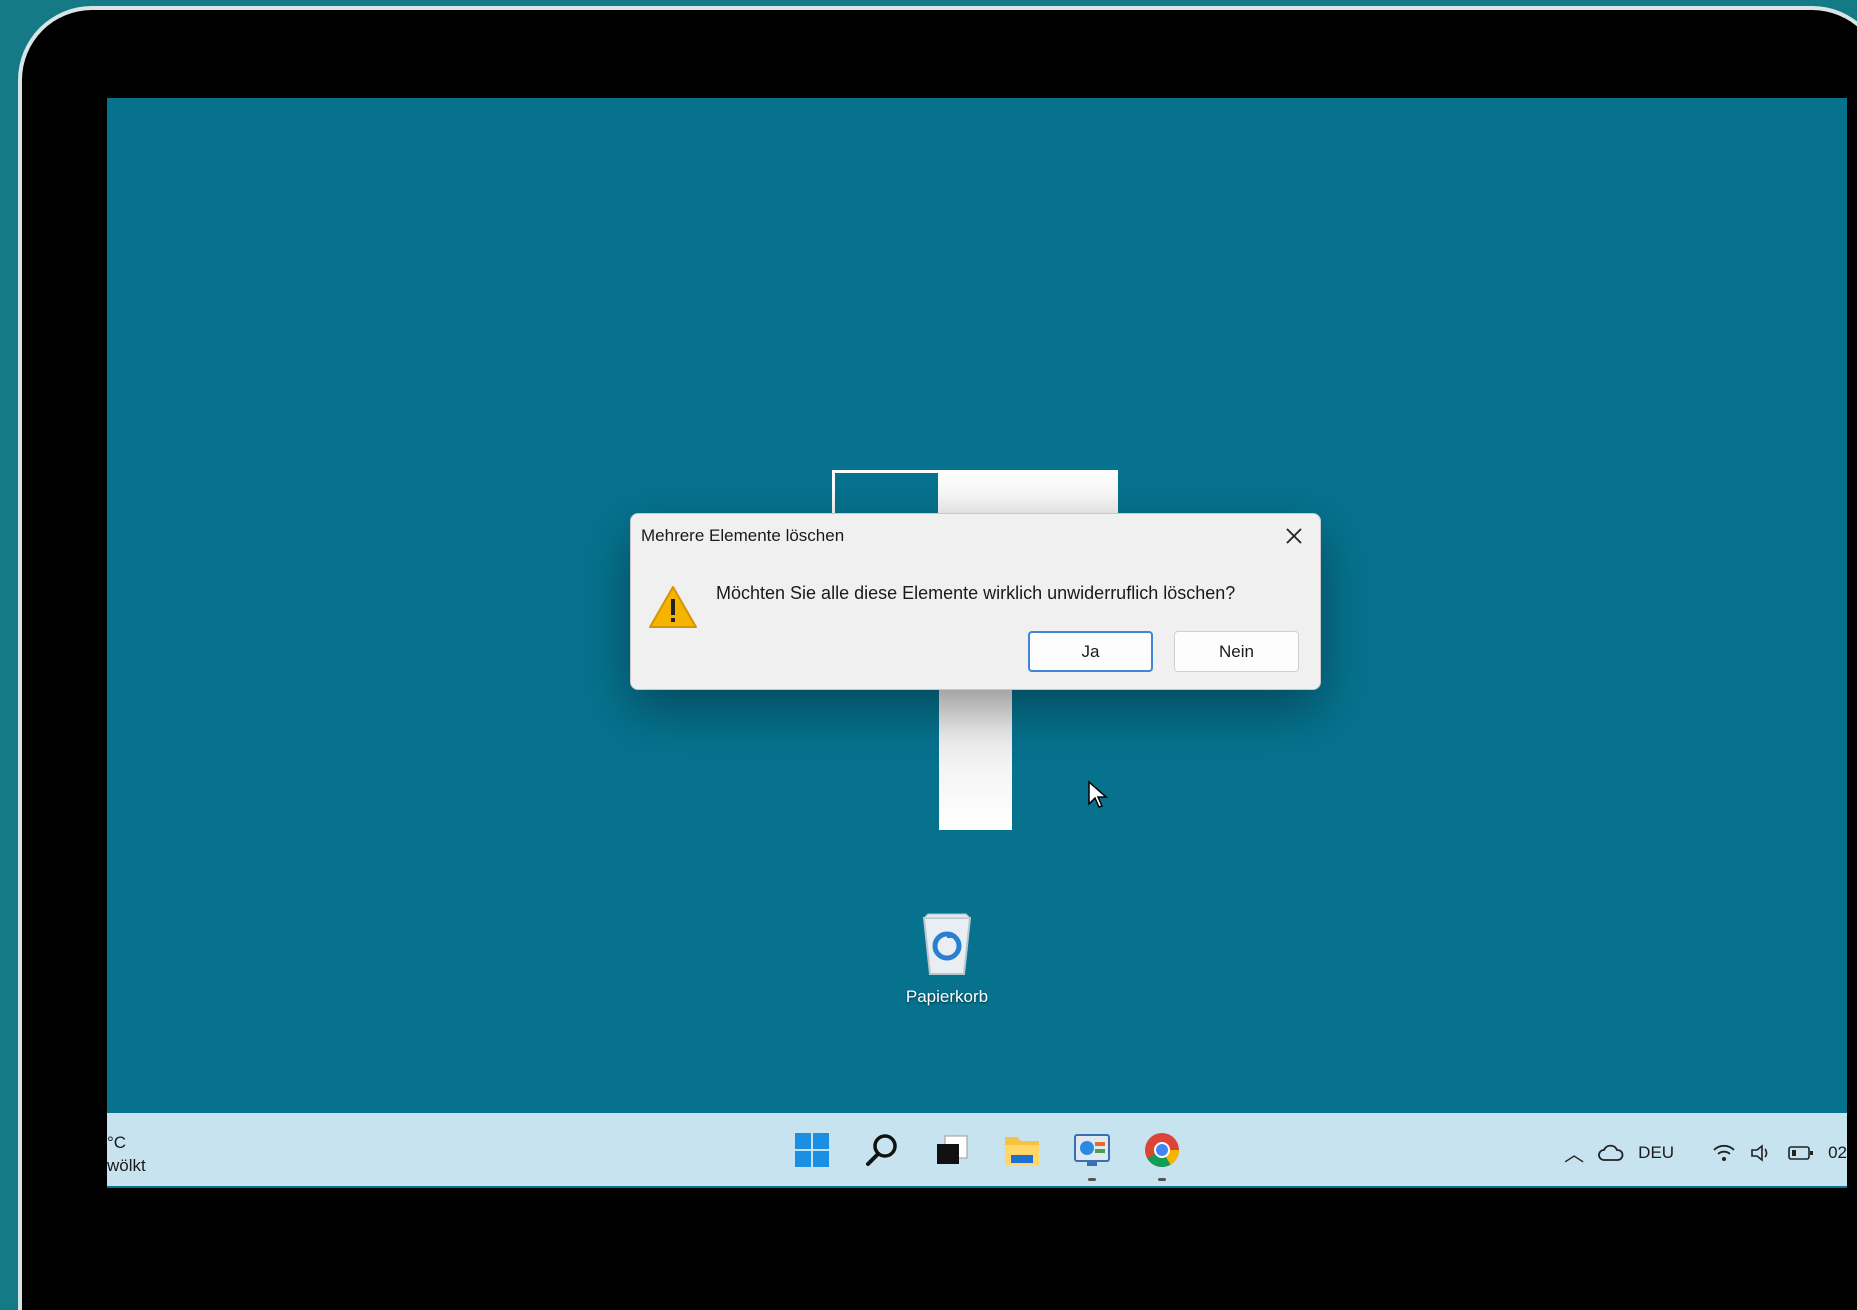 The width and height of the screenshot is (1857, 1310). I want to click on chrome-button, so click(1162, 1153).